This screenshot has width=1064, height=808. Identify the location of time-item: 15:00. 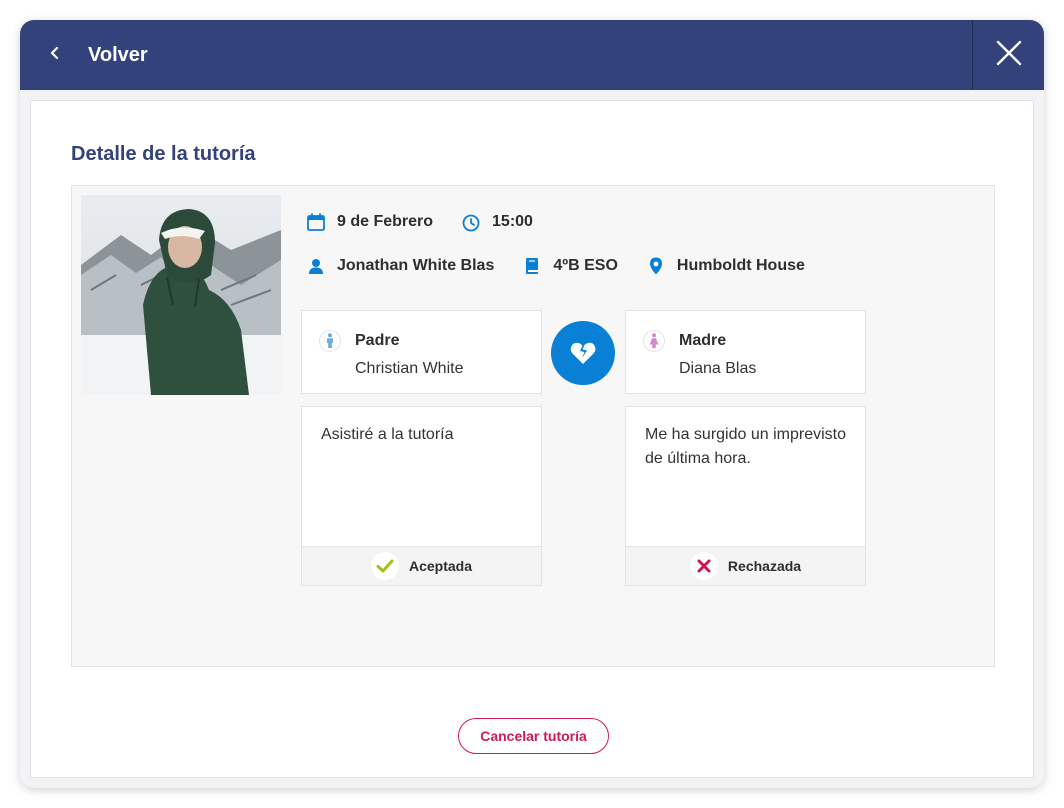
(497, 222).